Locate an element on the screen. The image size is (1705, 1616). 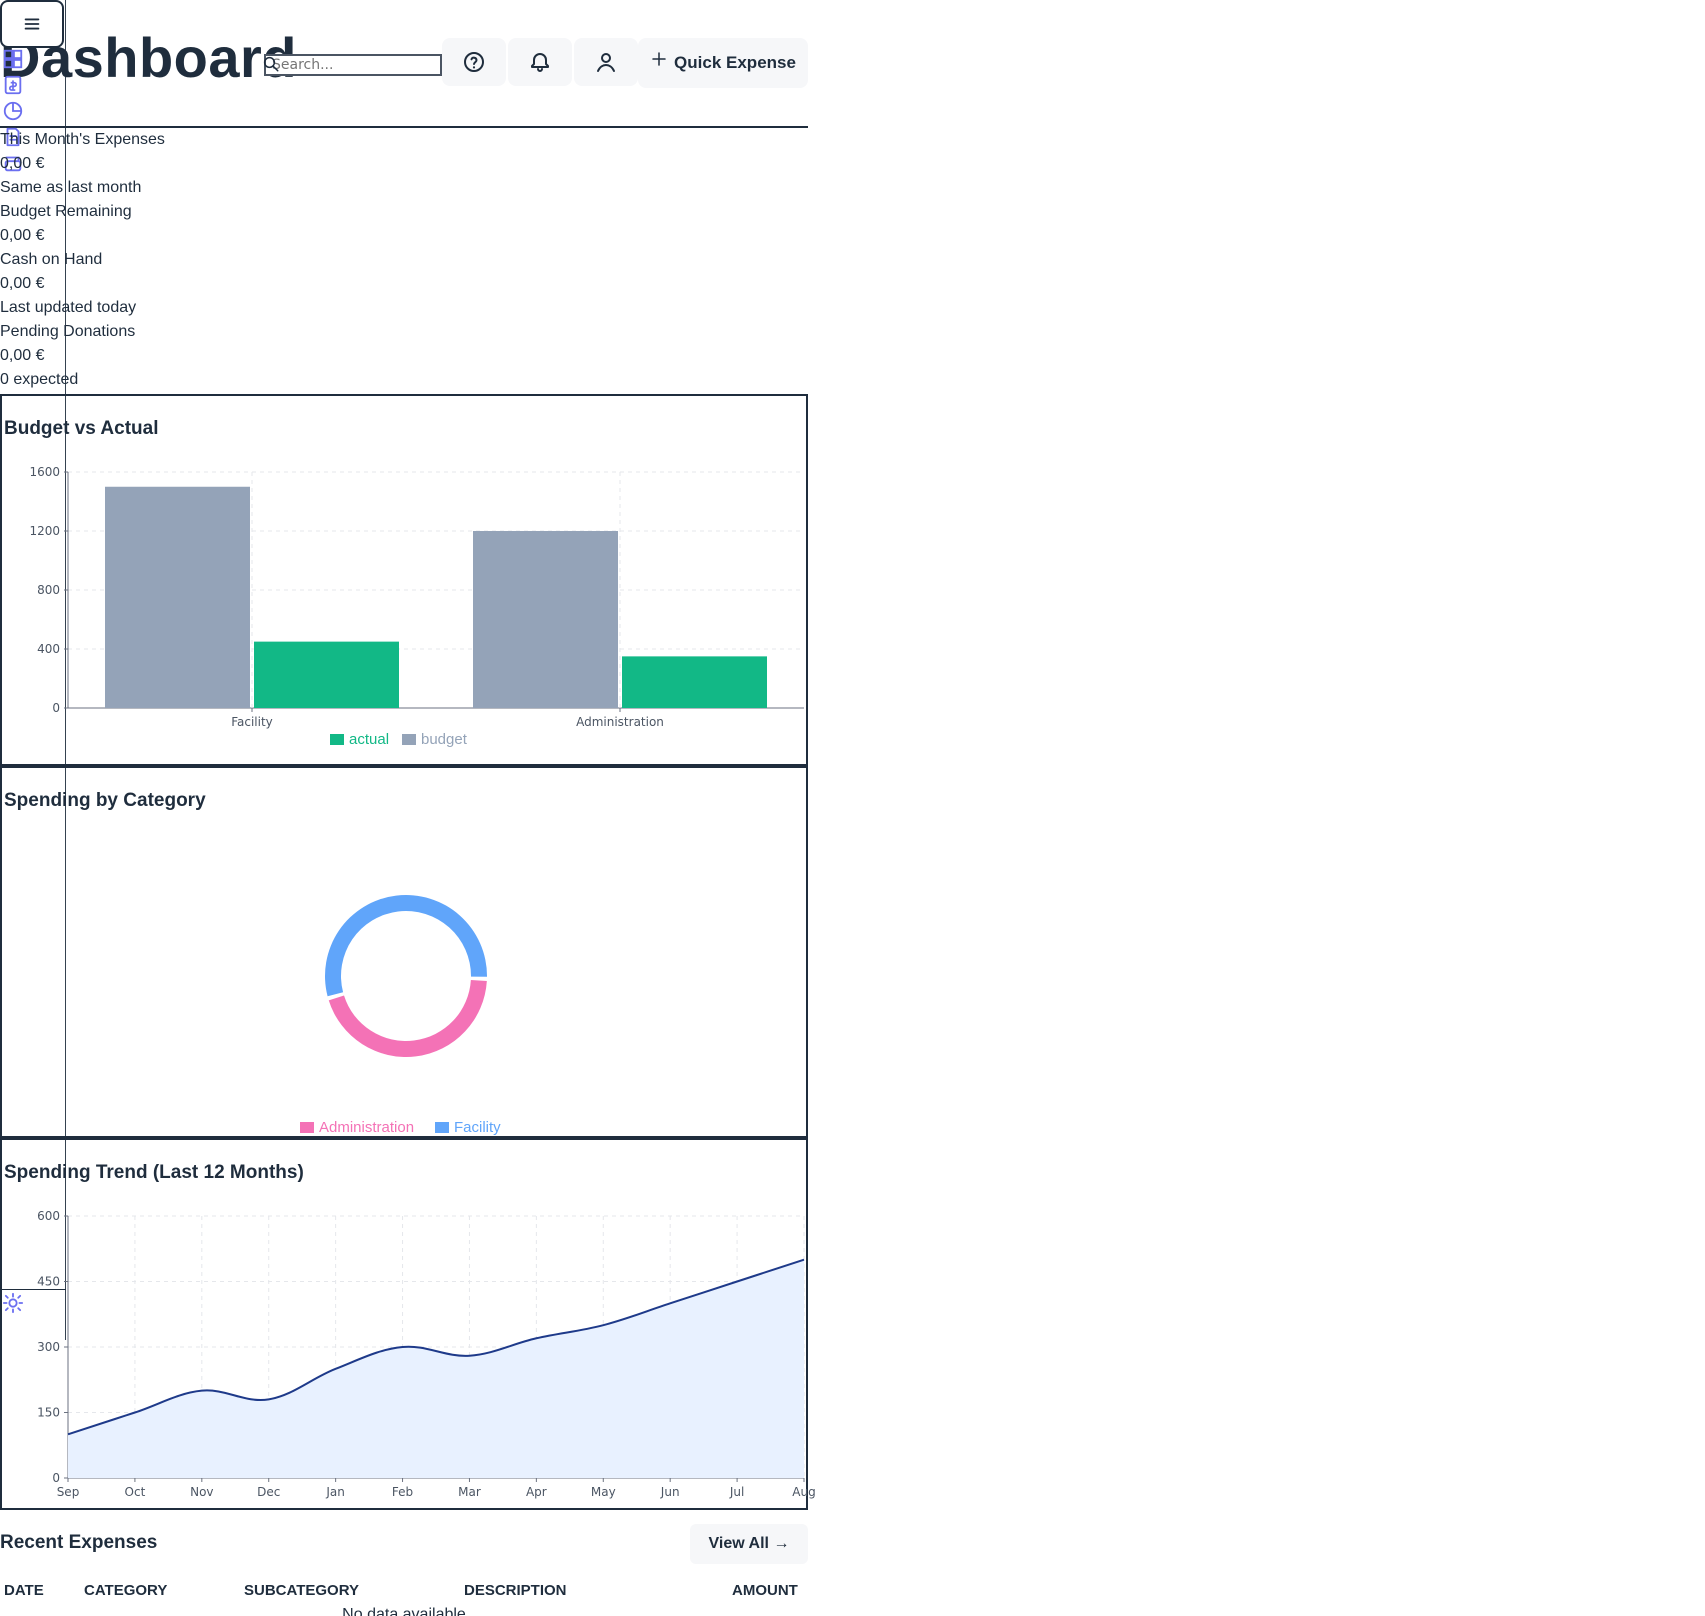
quick-expense-button: Quick Expense is located at coordinates (723, 63).